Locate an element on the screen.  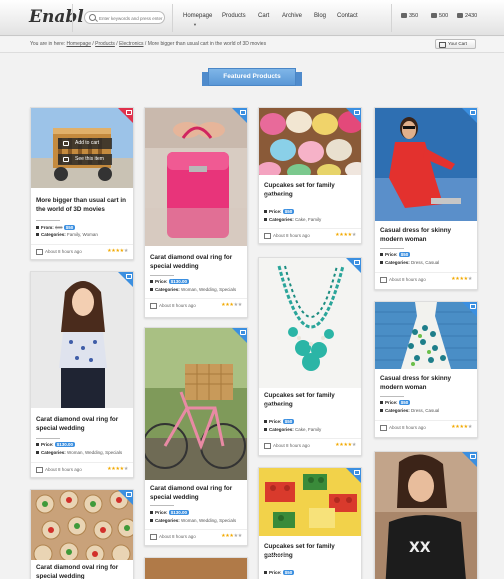
search-box is located at coordinates (124, 17).